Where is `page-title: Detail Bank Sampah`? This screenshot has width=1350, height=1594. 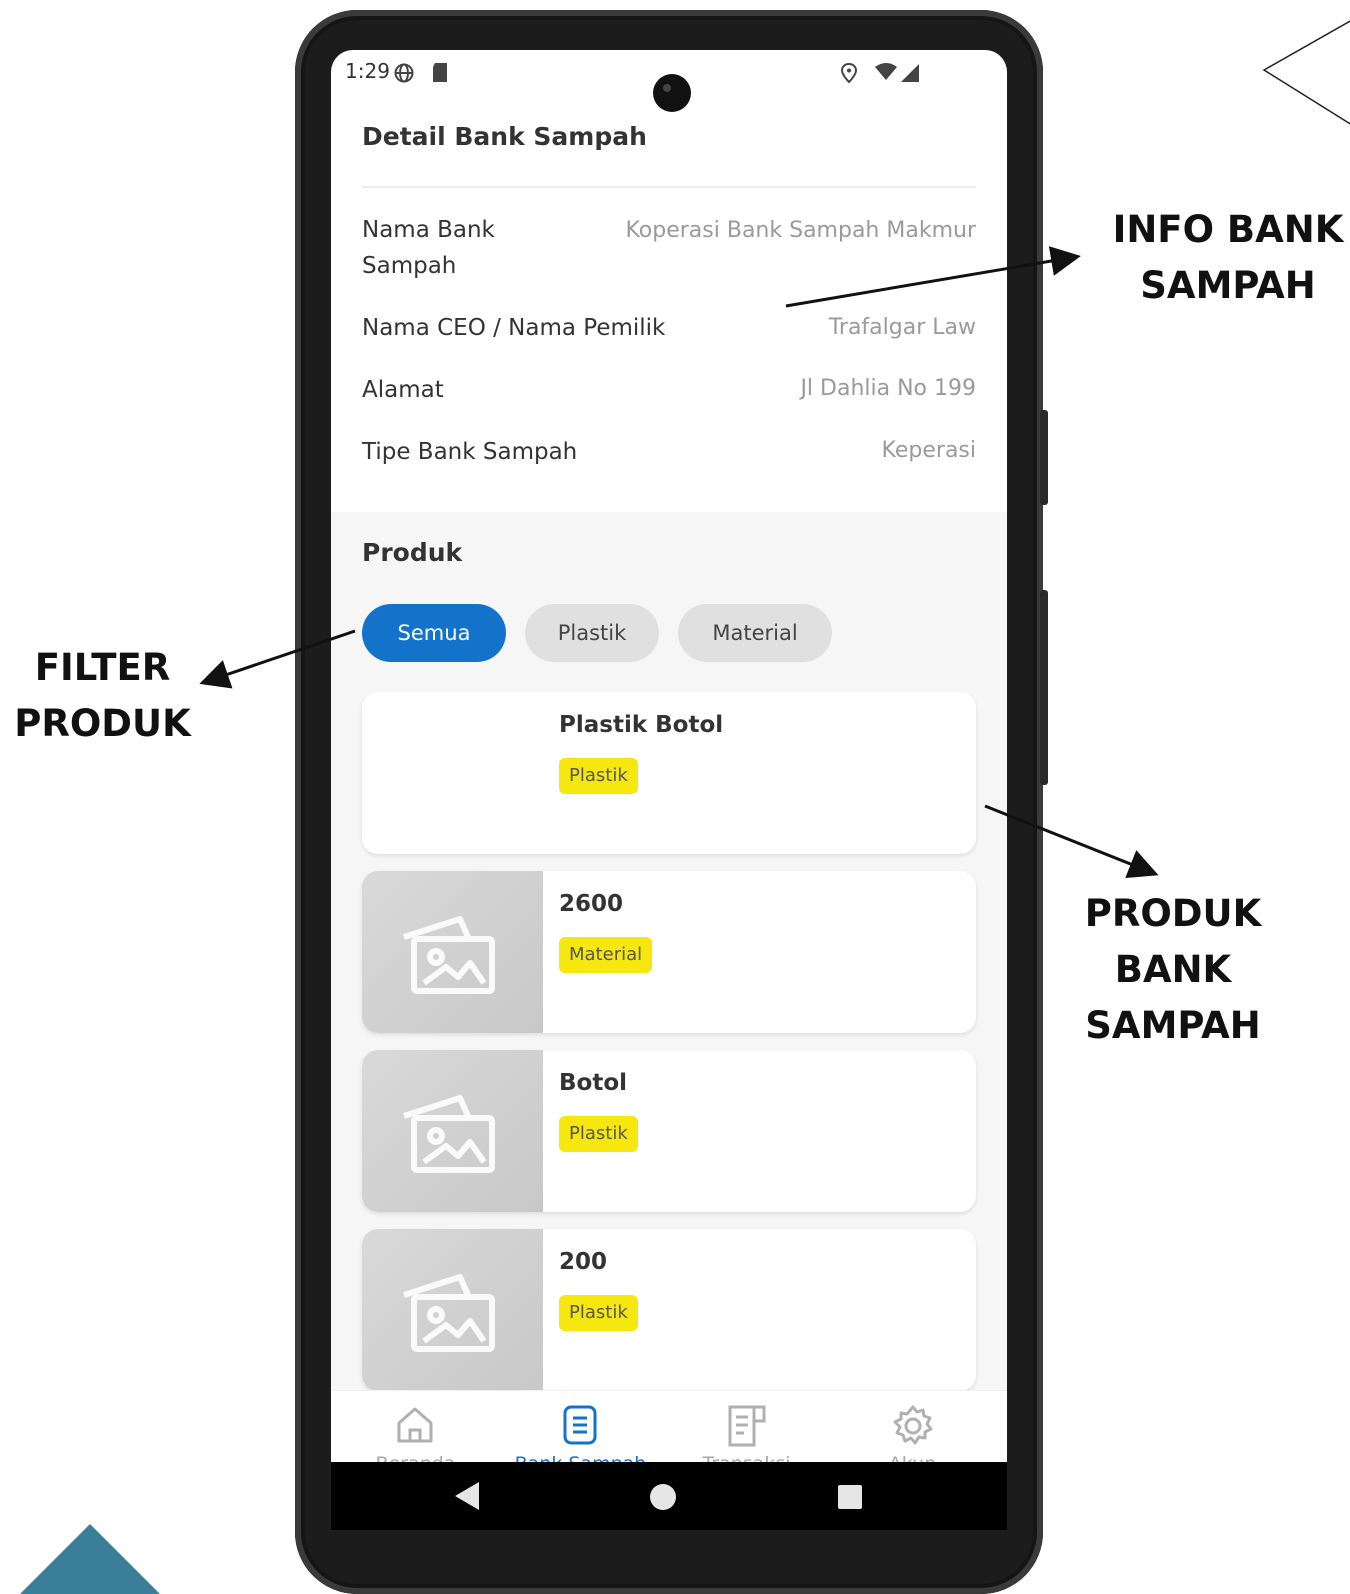
page-title: Detail Bank Sampah is located at coordinates (504, 136).